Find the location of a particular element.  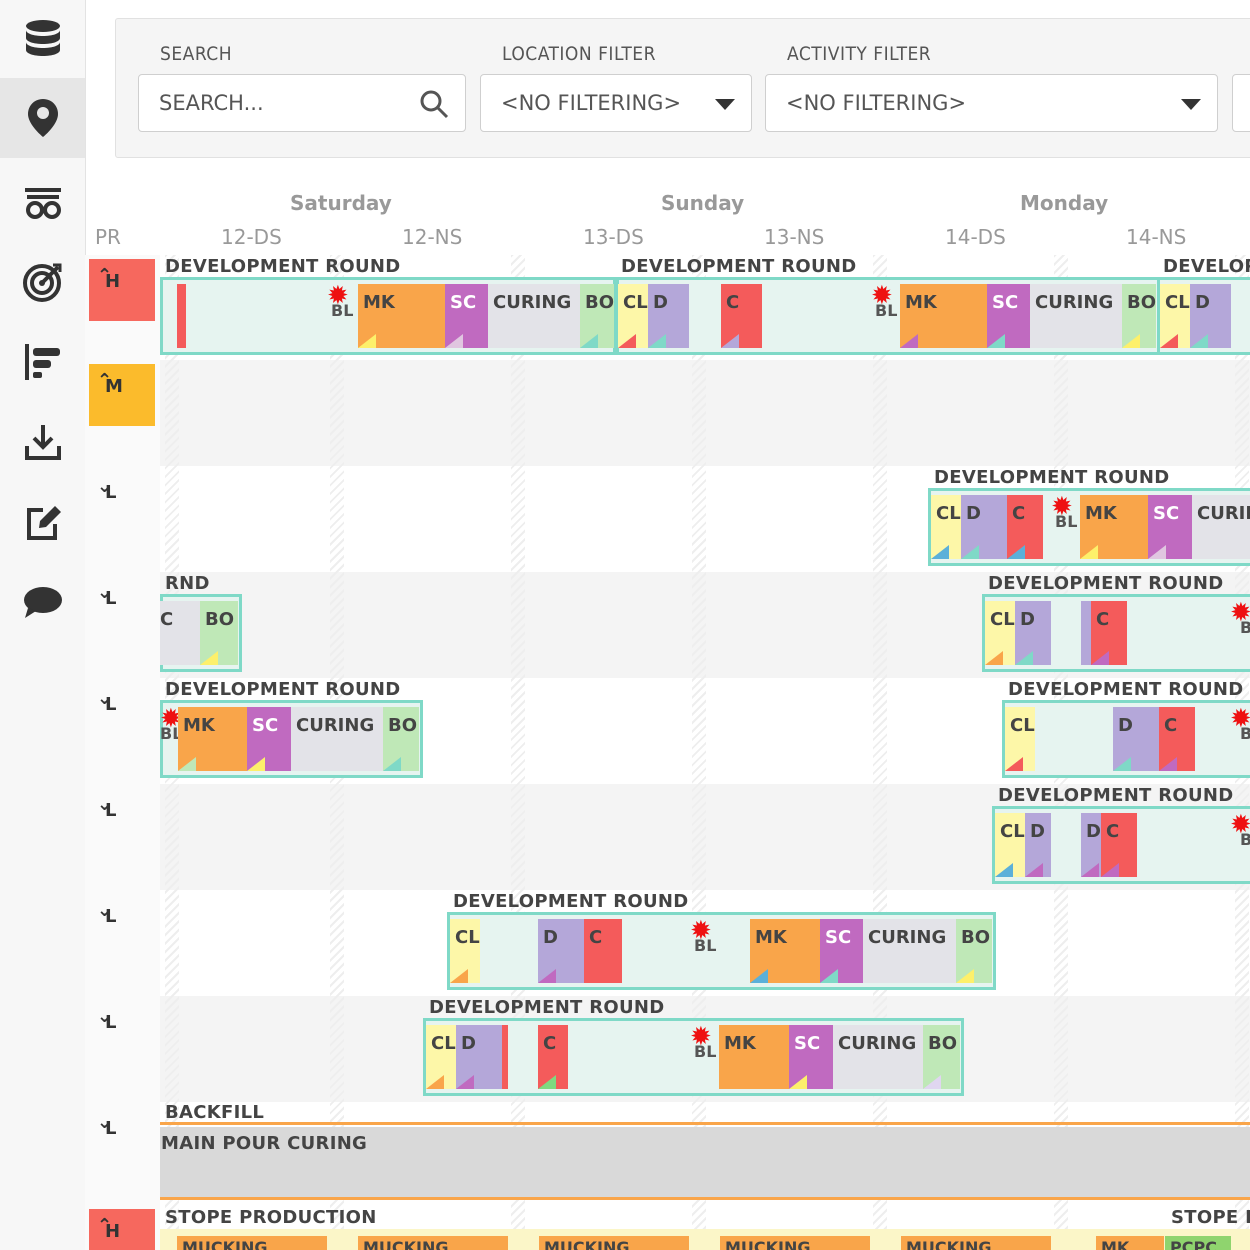

sidebar-cart is located at coordinates (42, 202).